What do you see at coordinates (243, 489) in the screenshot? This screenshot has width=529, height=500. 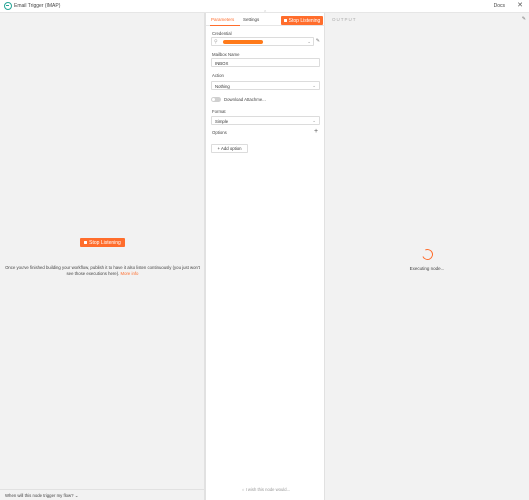 I see `lightbulb-icon: ○` at bounding box center [243, 489].